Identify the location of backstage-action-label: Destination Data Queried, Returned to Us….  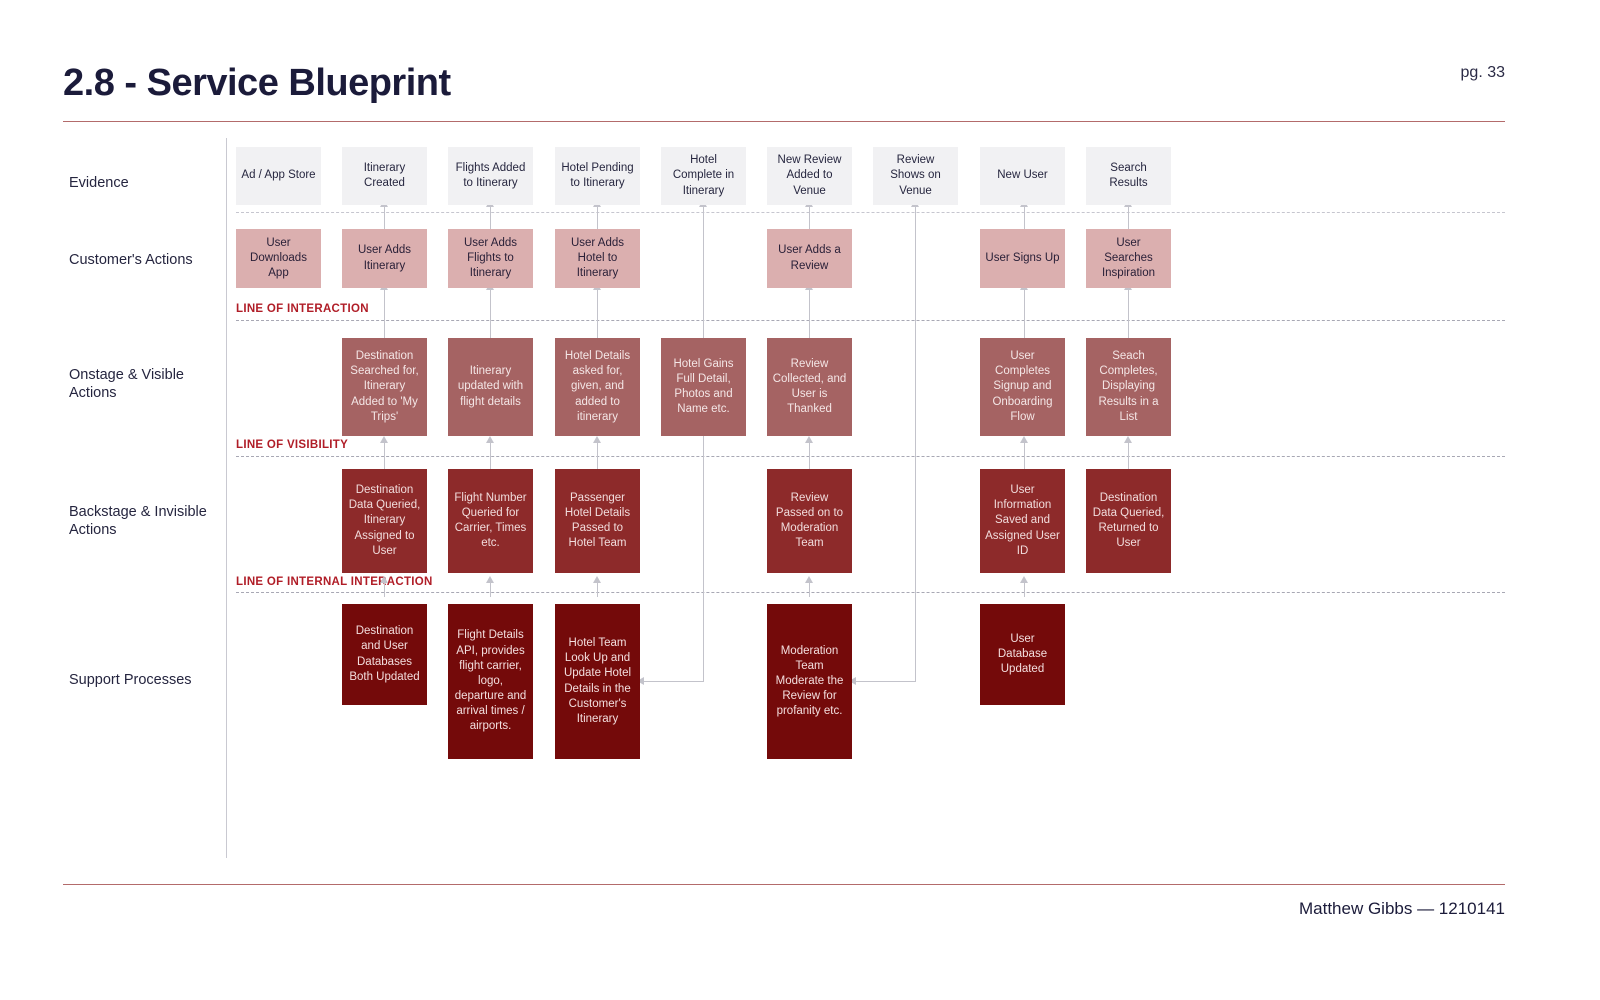
(1128, 520).